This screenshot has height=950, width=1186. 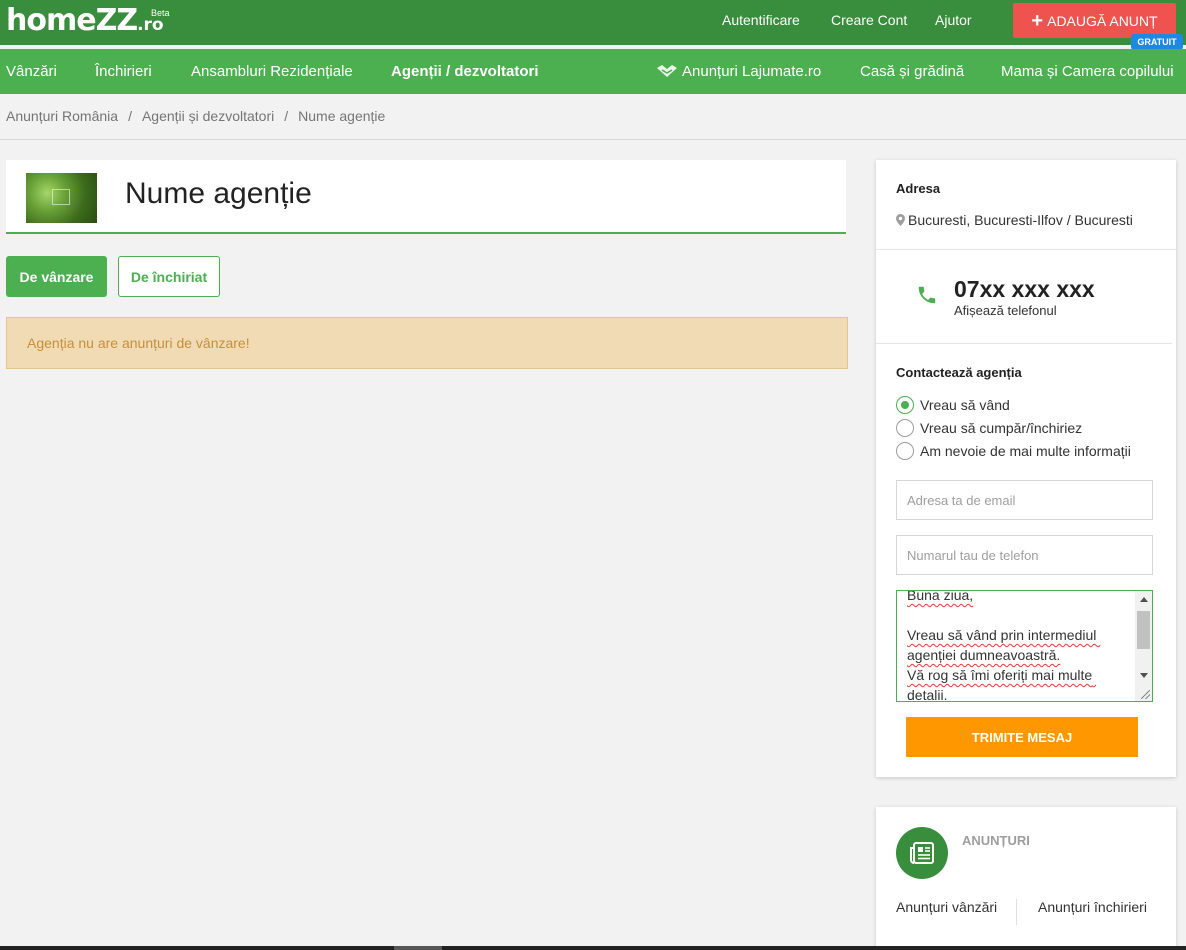 What do you see at coordinates (922, 853) in the screenshot?
I see `newspaper-icon` at bounding box center [922, 853].